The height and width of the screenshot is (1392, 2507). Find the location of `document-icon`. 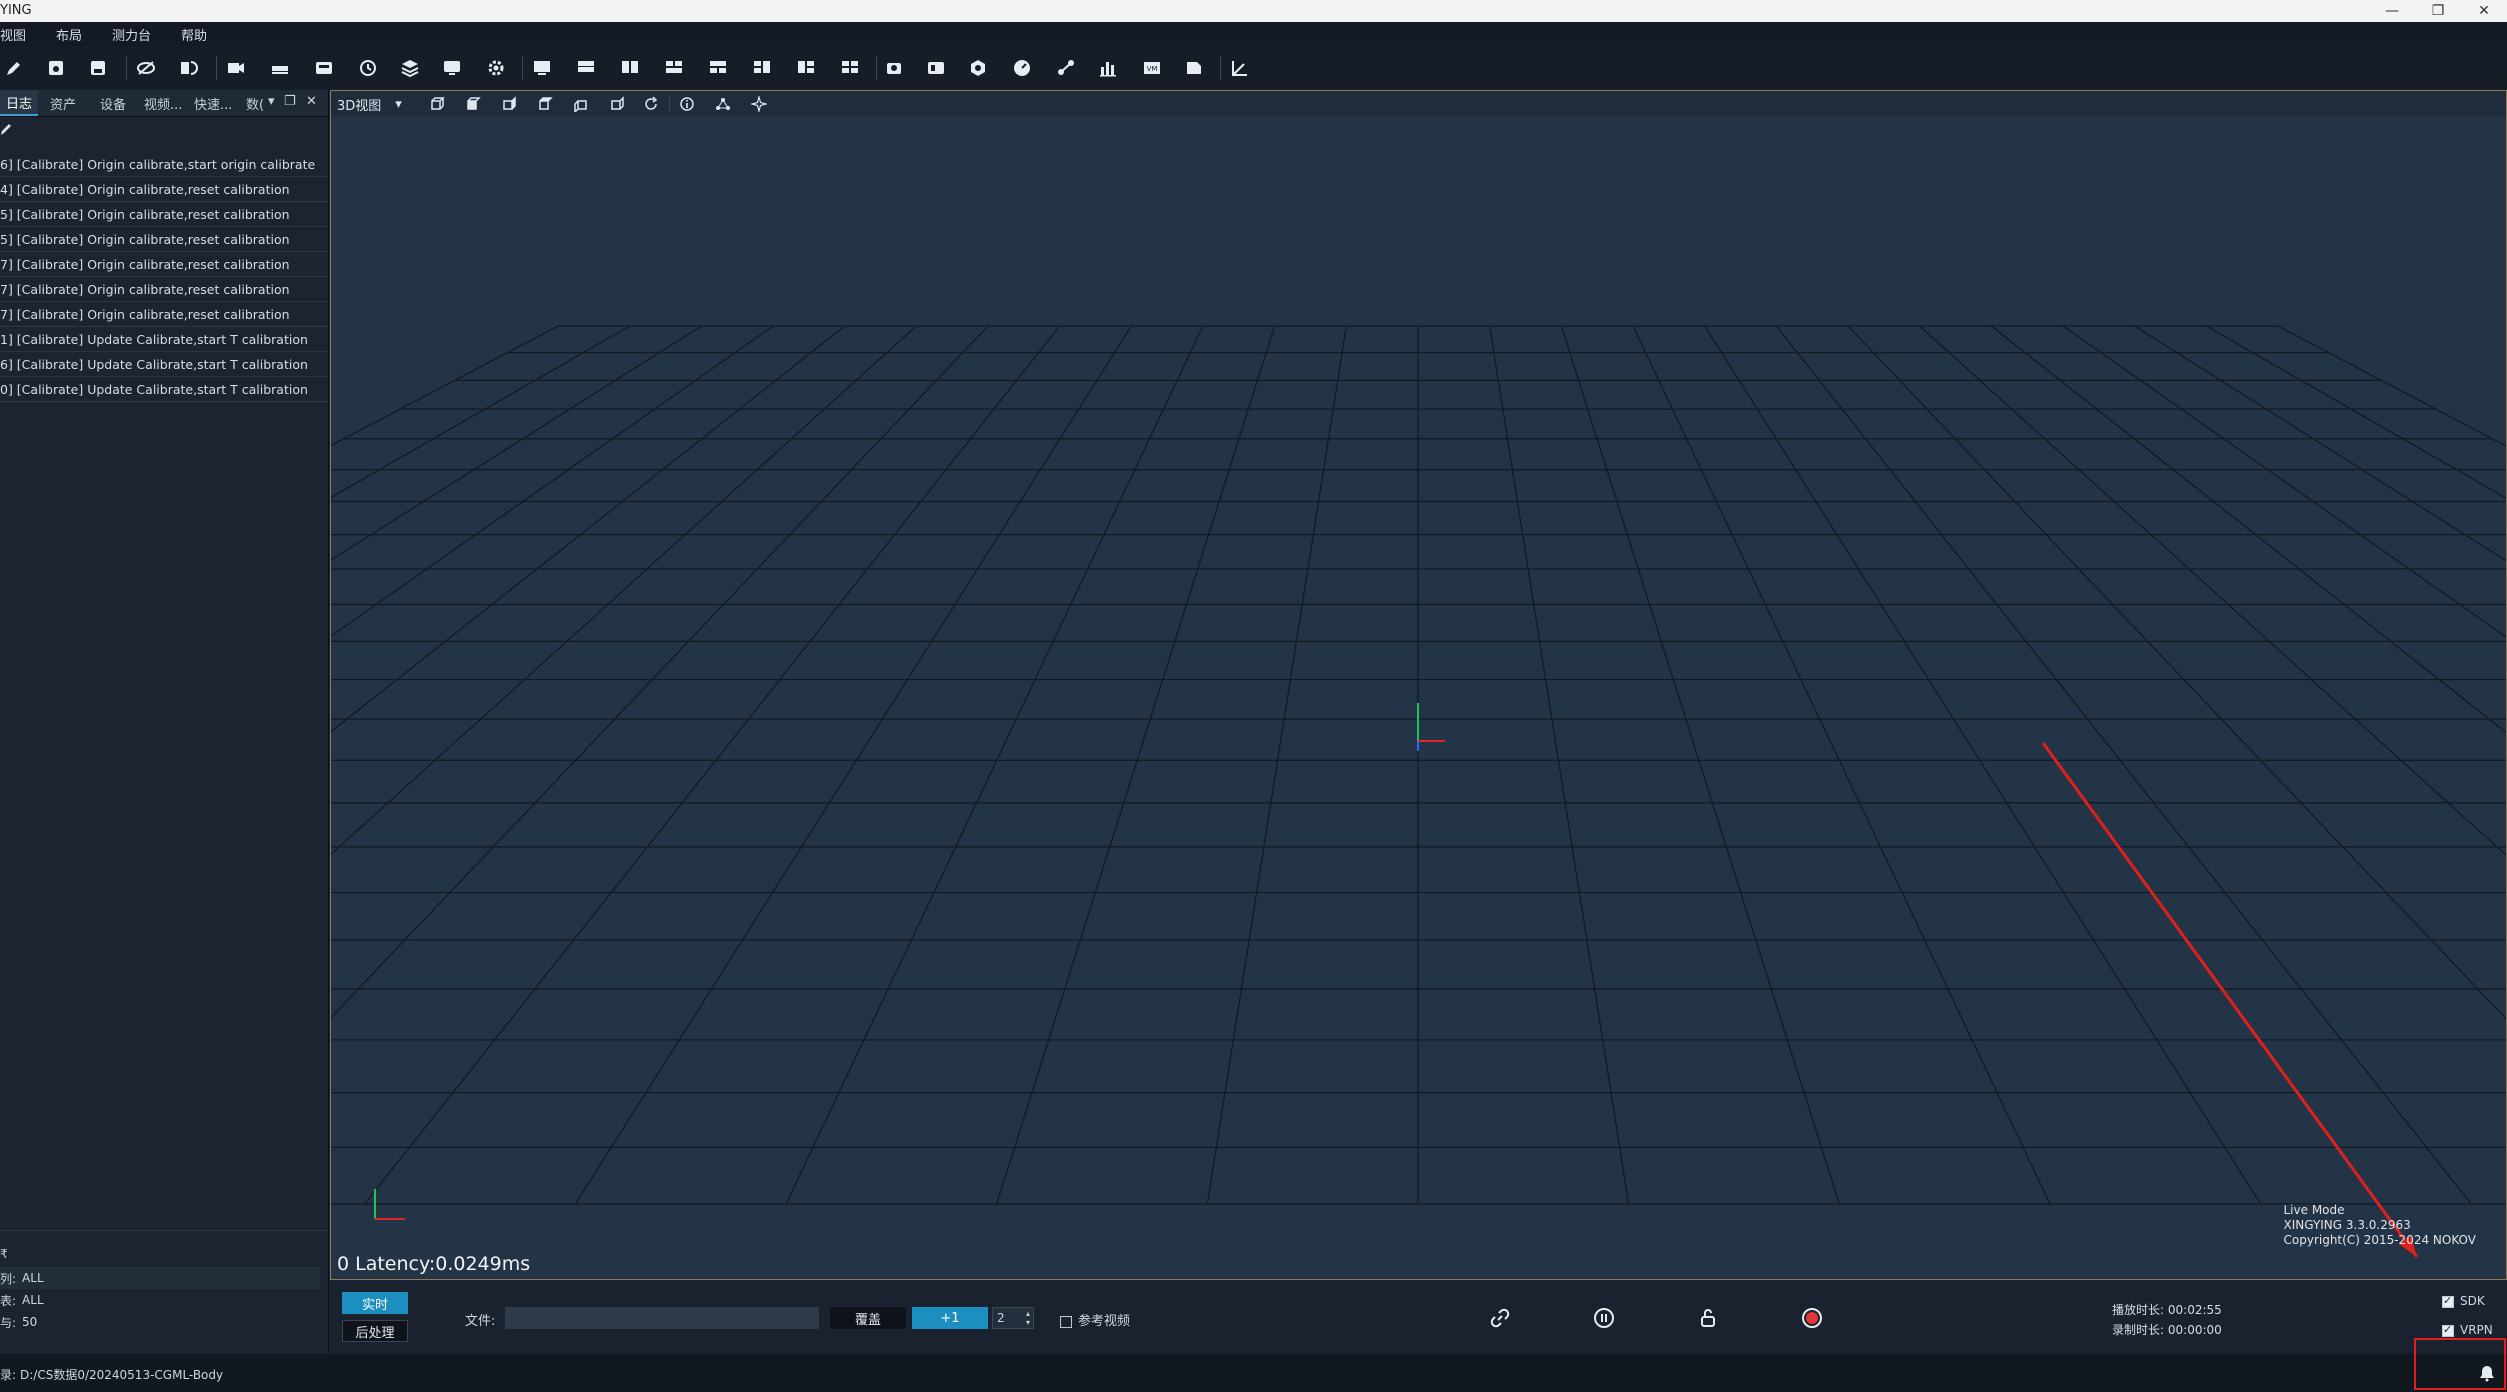

document-icon is located at coordinates (1194, 68).